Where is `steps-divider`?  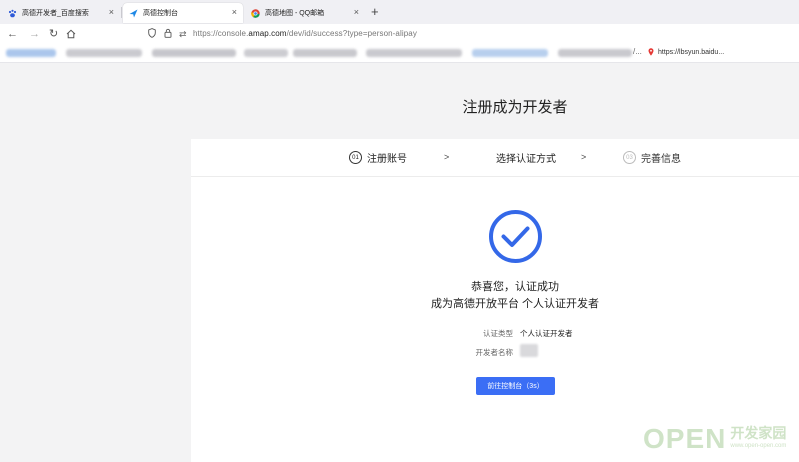 steps-divider is located at coordinates (495, 176).